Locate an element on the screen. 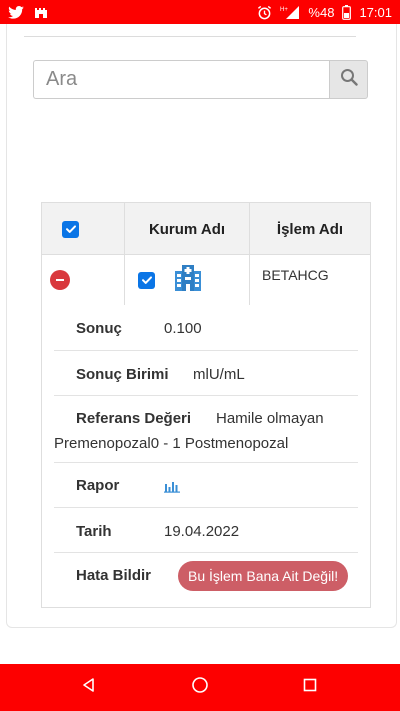  detail-label-sonuc: Sonuç is located at coordinates (99, 328).